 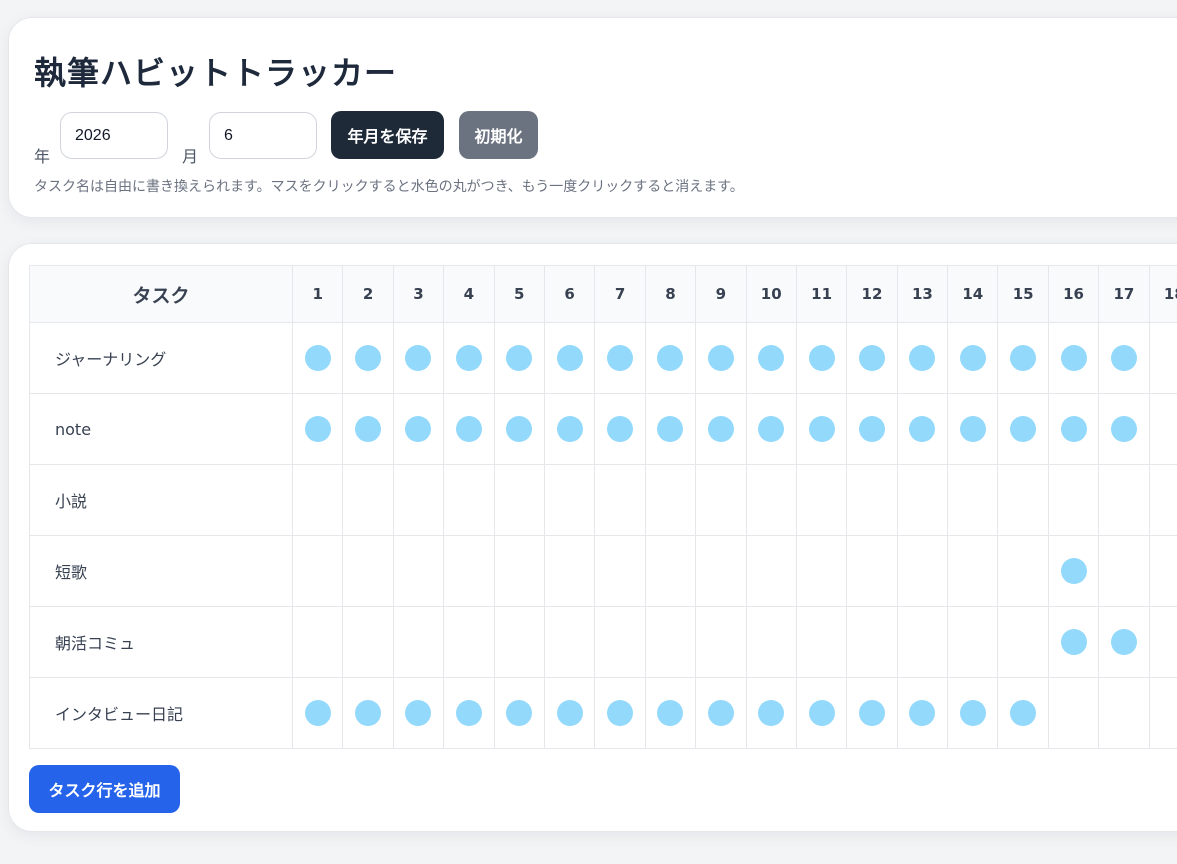 I want to click on add-task-row-button: タスク行を追加, so click(x=104, y=789).